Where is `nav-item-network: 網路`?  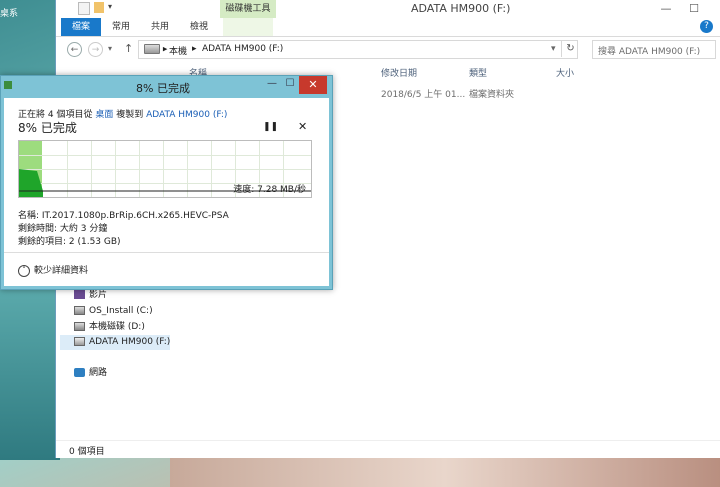
nav-item-network: 網路 is located at coordinates (90, 373).